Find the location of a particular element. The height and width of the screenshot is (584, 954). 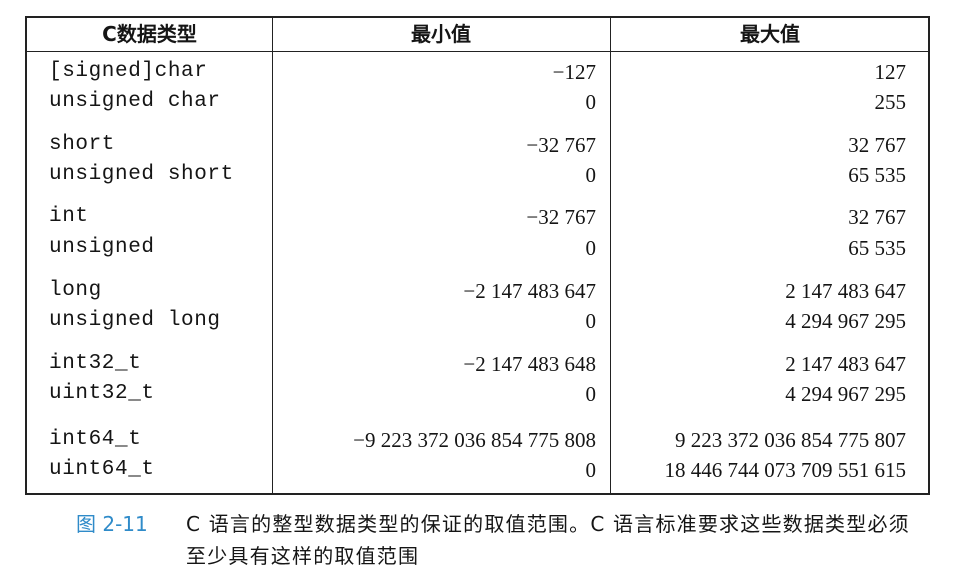

table-row: short −32 767 32 767 is located at coordinates (477, 145).